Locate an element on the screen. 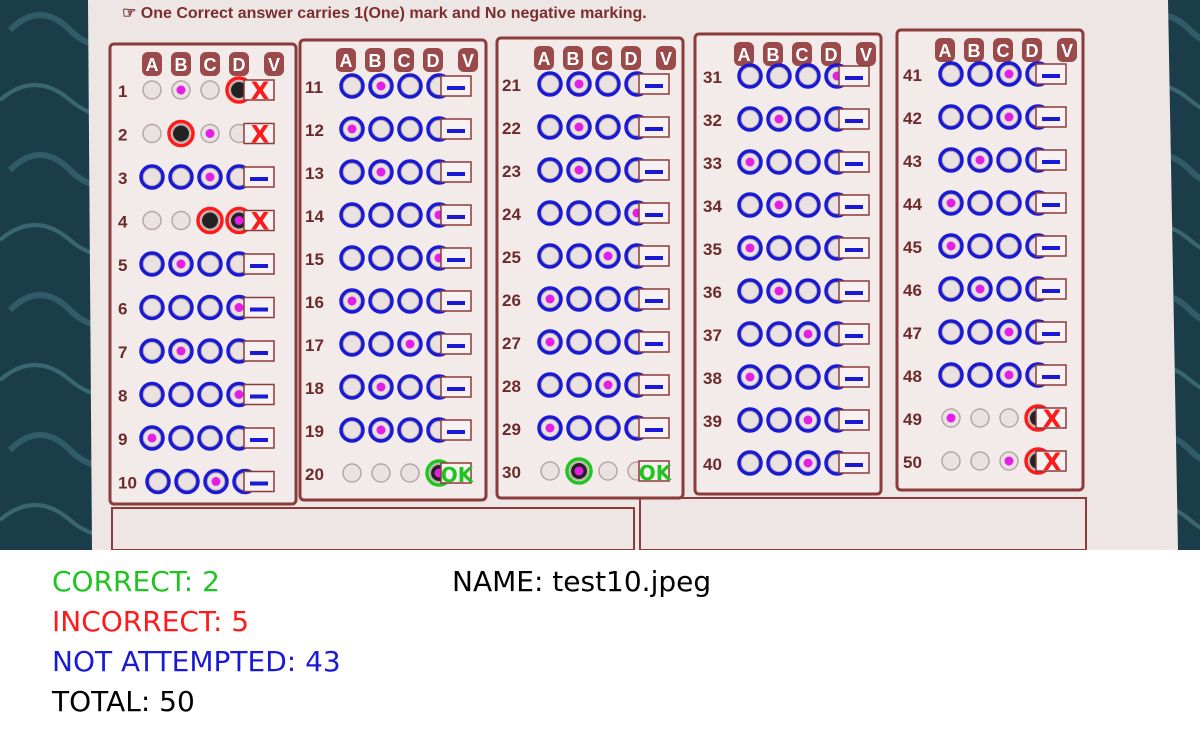  total-count: TOTAL: 50 is located at coordinates (123, 701).